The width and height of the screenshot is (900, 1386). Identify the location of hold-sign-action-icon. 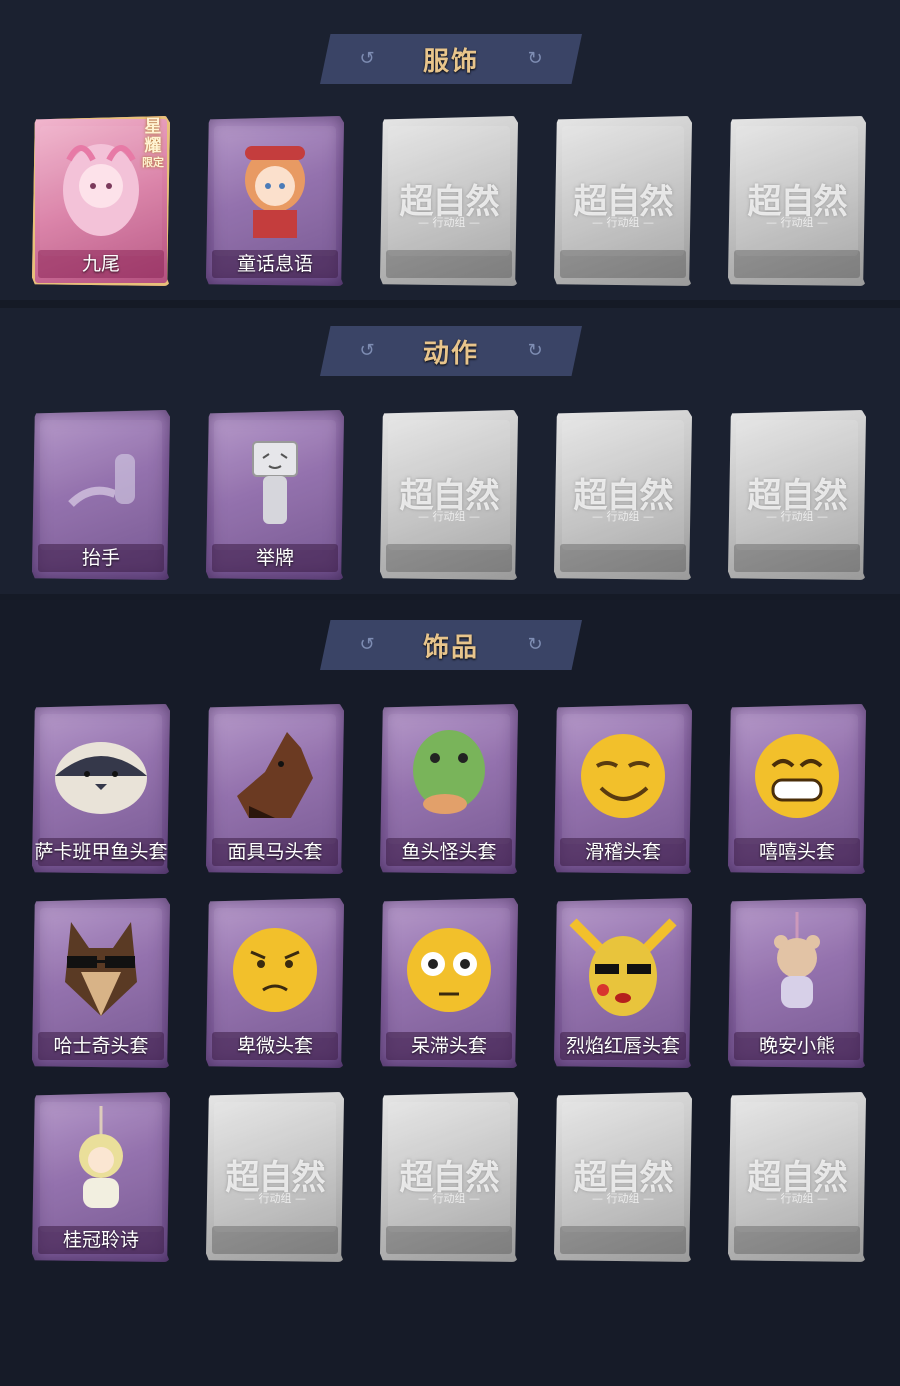
(275, 480).